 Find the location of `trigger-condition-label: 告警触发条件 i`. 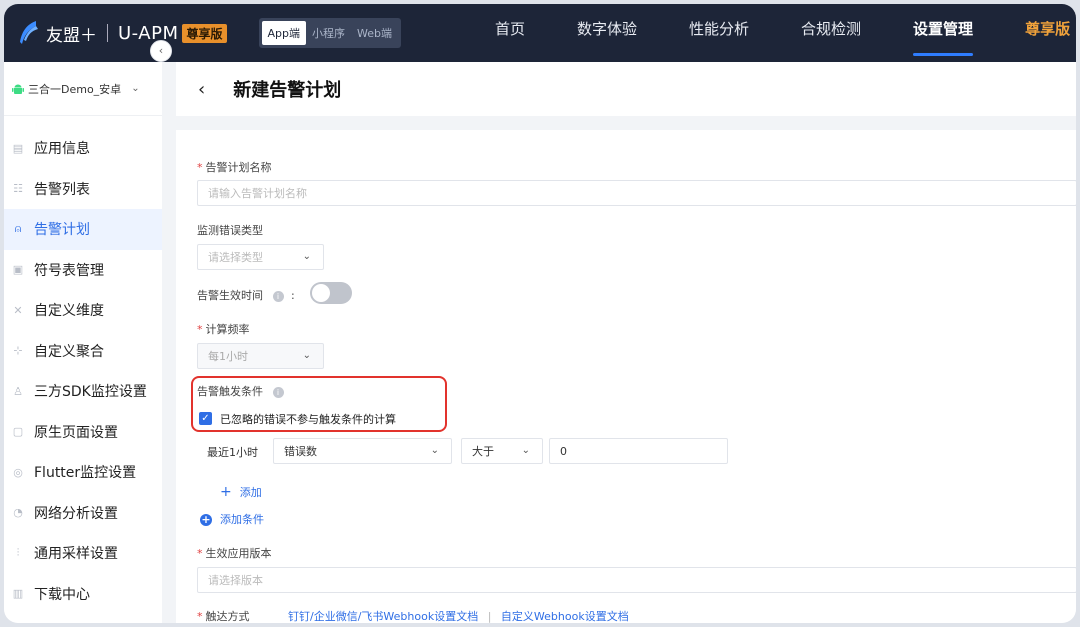

trigger-condition-label: 告警触发条件 i is located at coordinates (240, 391).